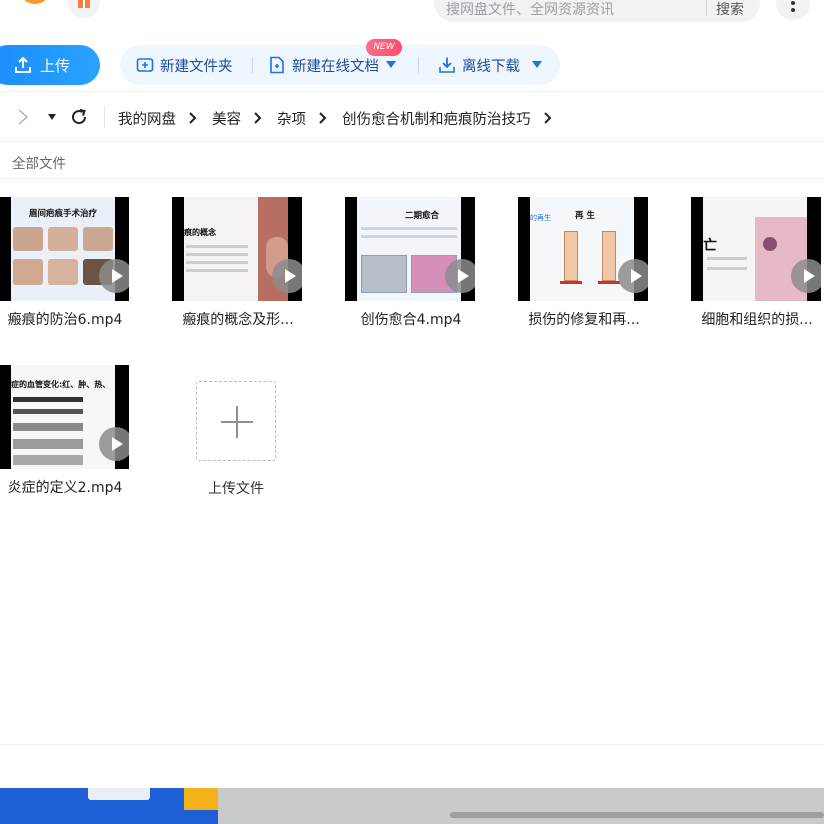 The image size is (824, 824). What do you see at coordinates (583, 249) in the screenshot?
I see `video-thumbnail: 的再生 再 生` at bounding box center [583, 249].